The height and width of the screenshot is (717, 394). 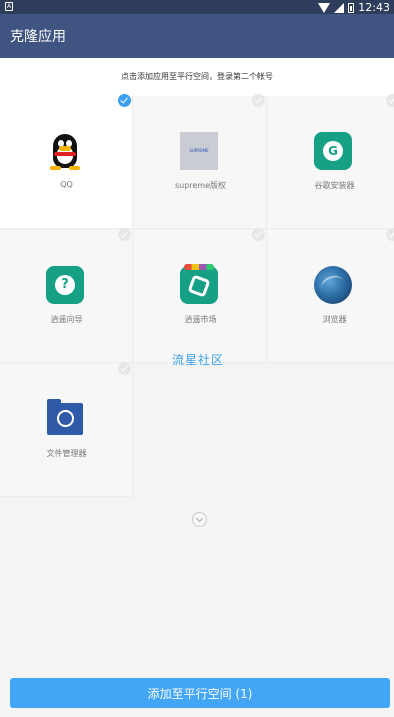 I want to click on app-label: 文件管理器, so click(x=66, y=453).